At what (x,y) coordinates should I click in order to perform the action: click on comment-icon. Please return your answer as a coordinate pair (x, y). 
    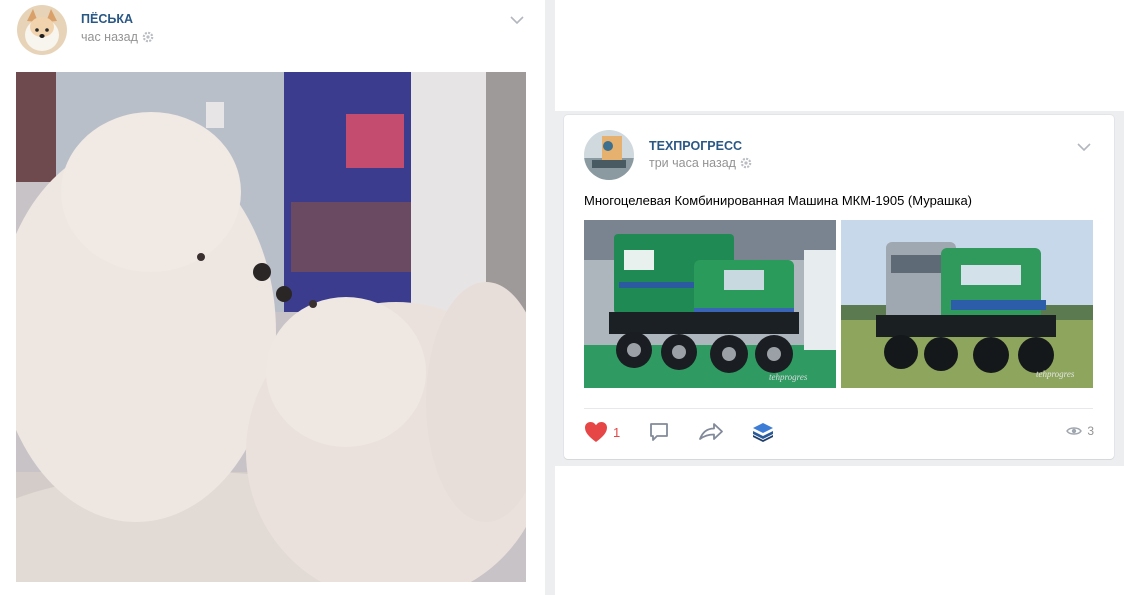
    Looking at the image, I should click on (659, 432).